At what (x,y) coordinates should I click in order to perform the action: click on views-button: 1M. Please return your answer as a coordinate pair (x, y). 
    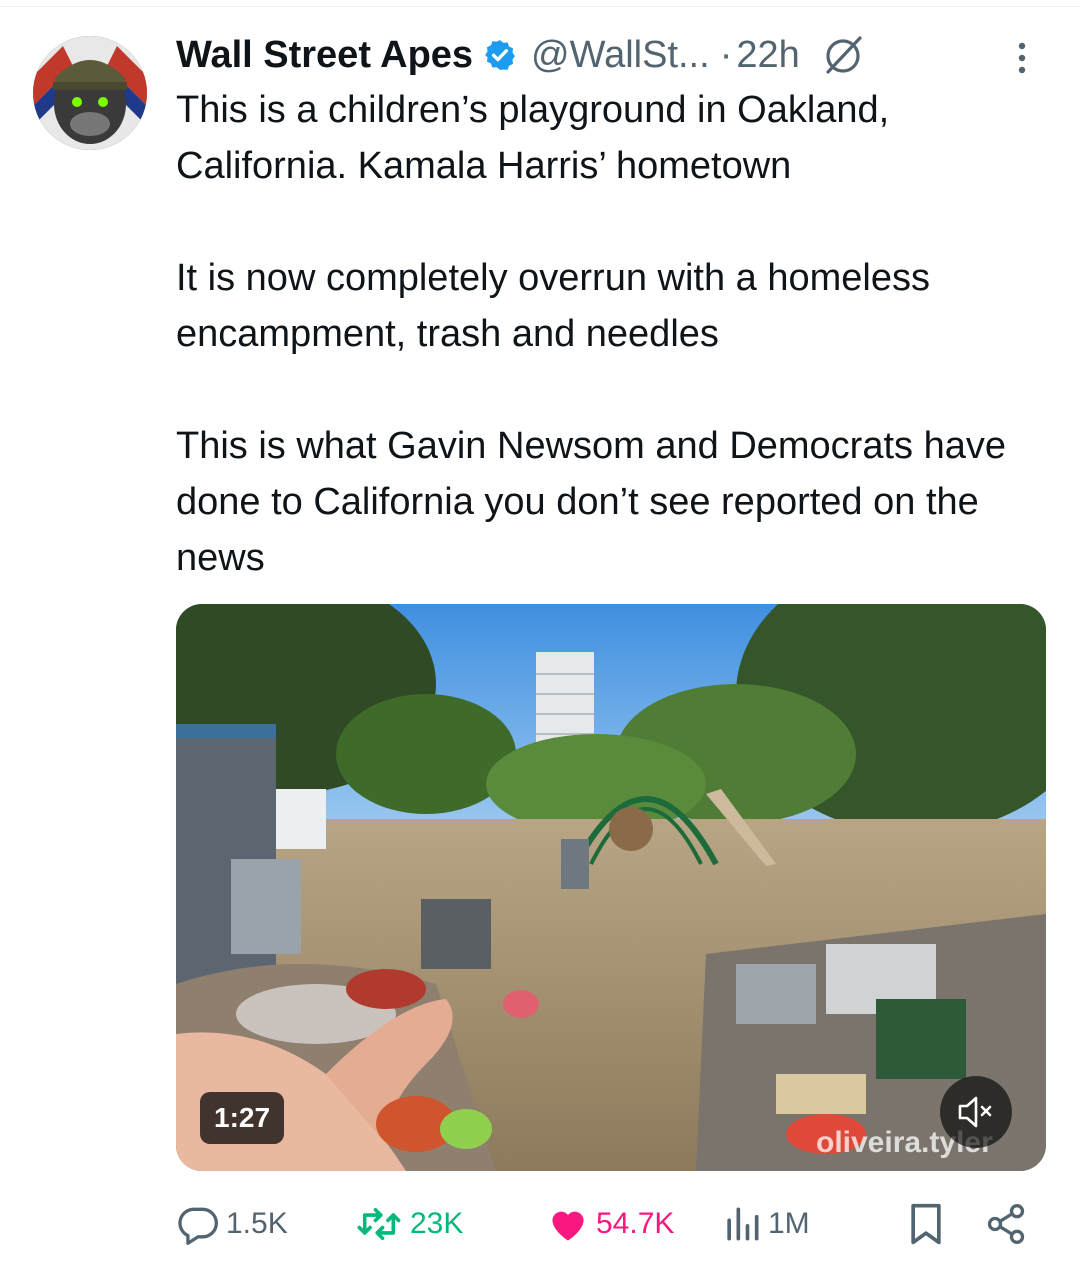
    Looking at the image, I should click on (766, 1224).